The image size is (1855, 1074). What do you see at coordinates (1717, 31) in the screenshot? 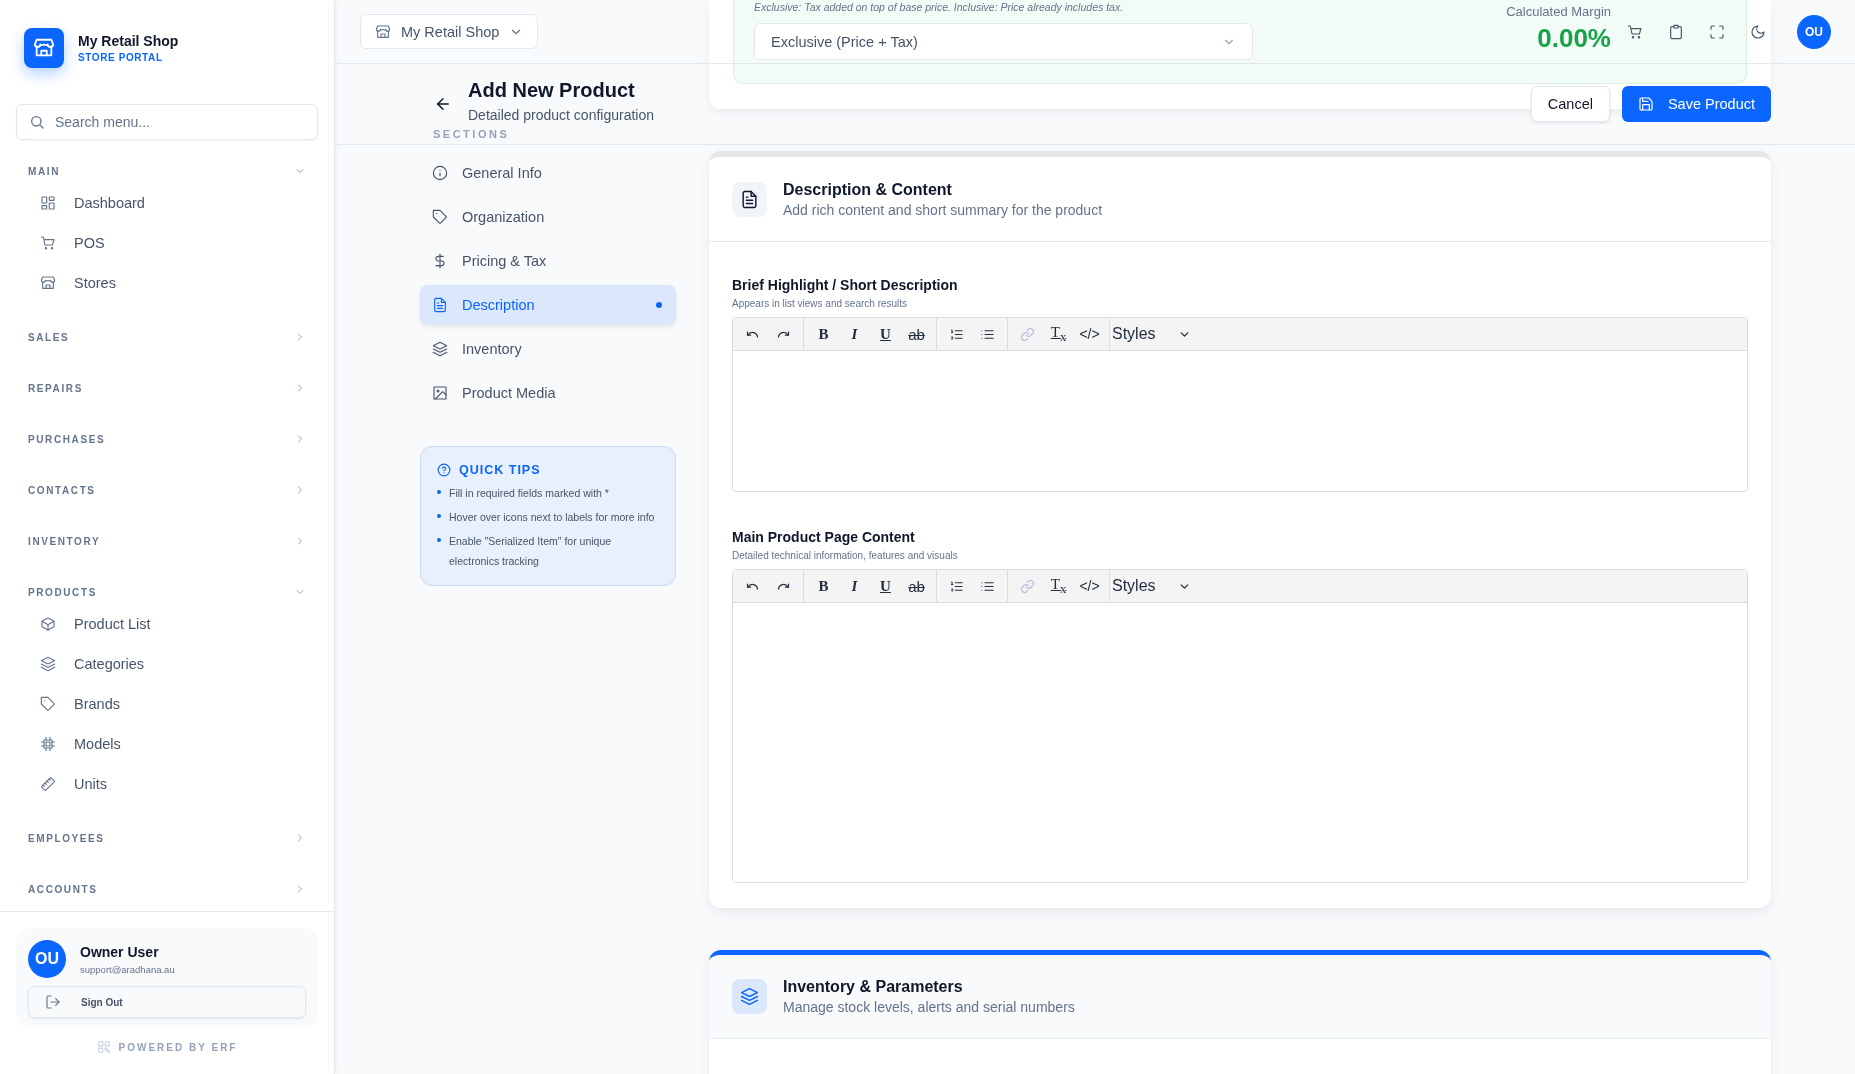
I see `fullscreen-icon` at bounding box center [1717, 31].